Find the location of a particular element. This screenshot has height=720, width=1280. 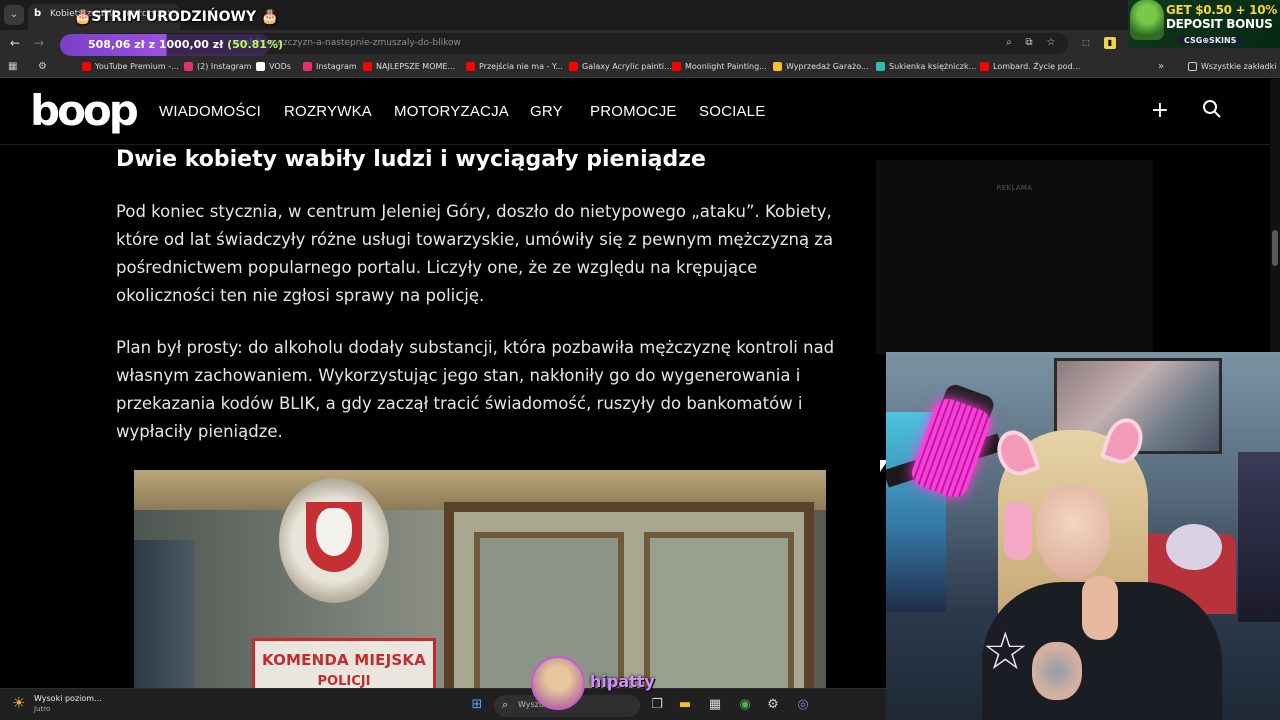

back-arrow-icon: ← is located at coordinates (15, 43).